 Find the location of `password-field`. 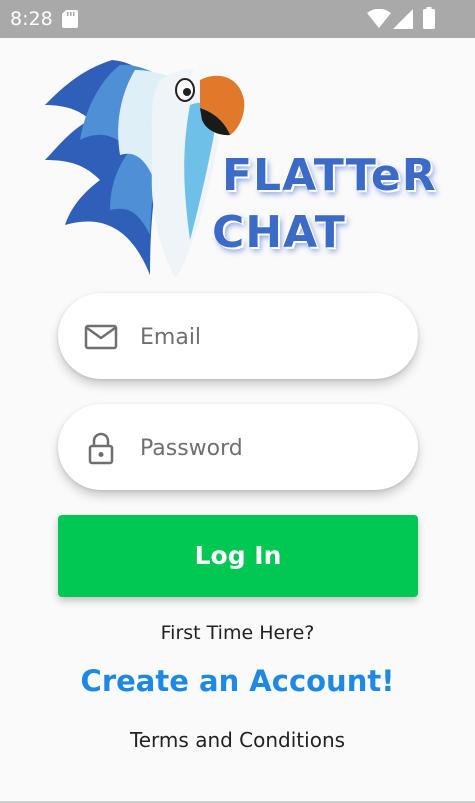

password-field is located at coordinates (238, 447).